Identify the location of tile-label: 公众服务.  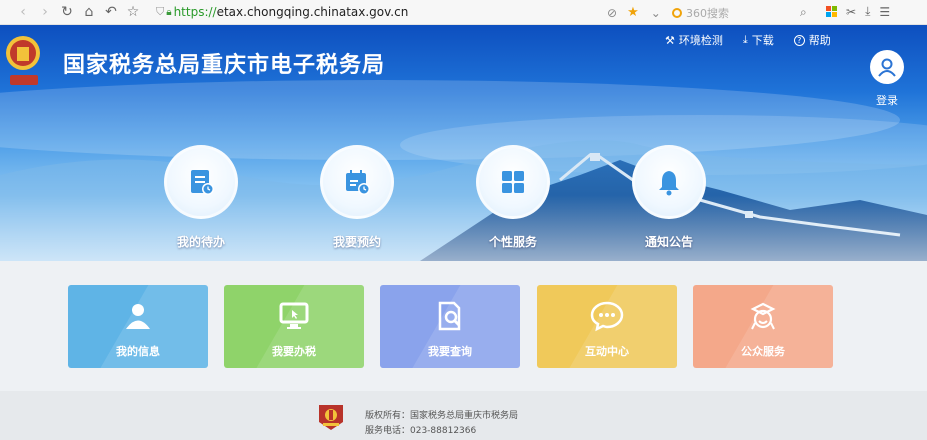
(763, 351).